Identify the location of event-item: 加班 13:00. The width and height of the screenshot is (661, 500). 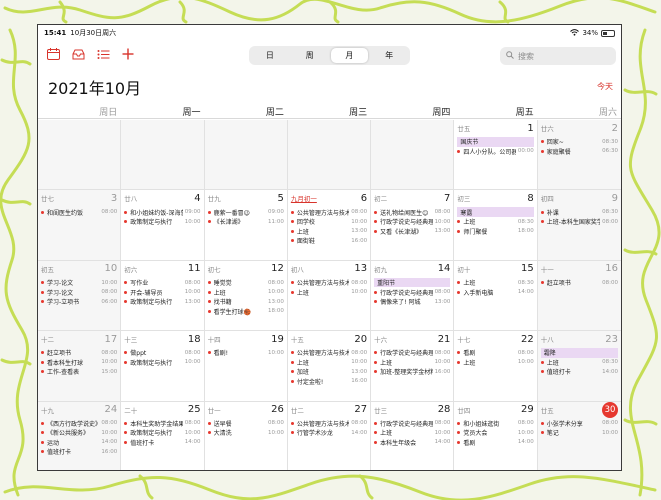
(328, 372).